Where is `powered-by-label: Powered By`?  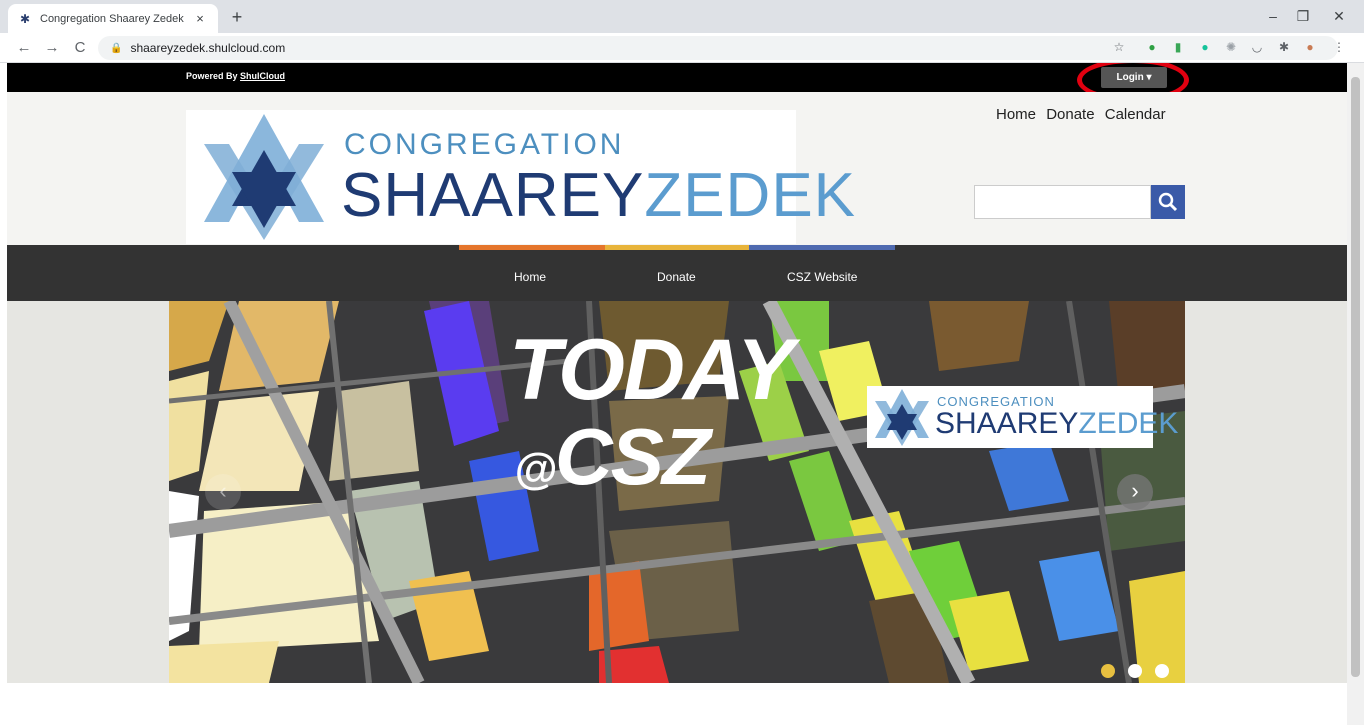
powered-by-label: Powered By is located at coordinates (212, 76).